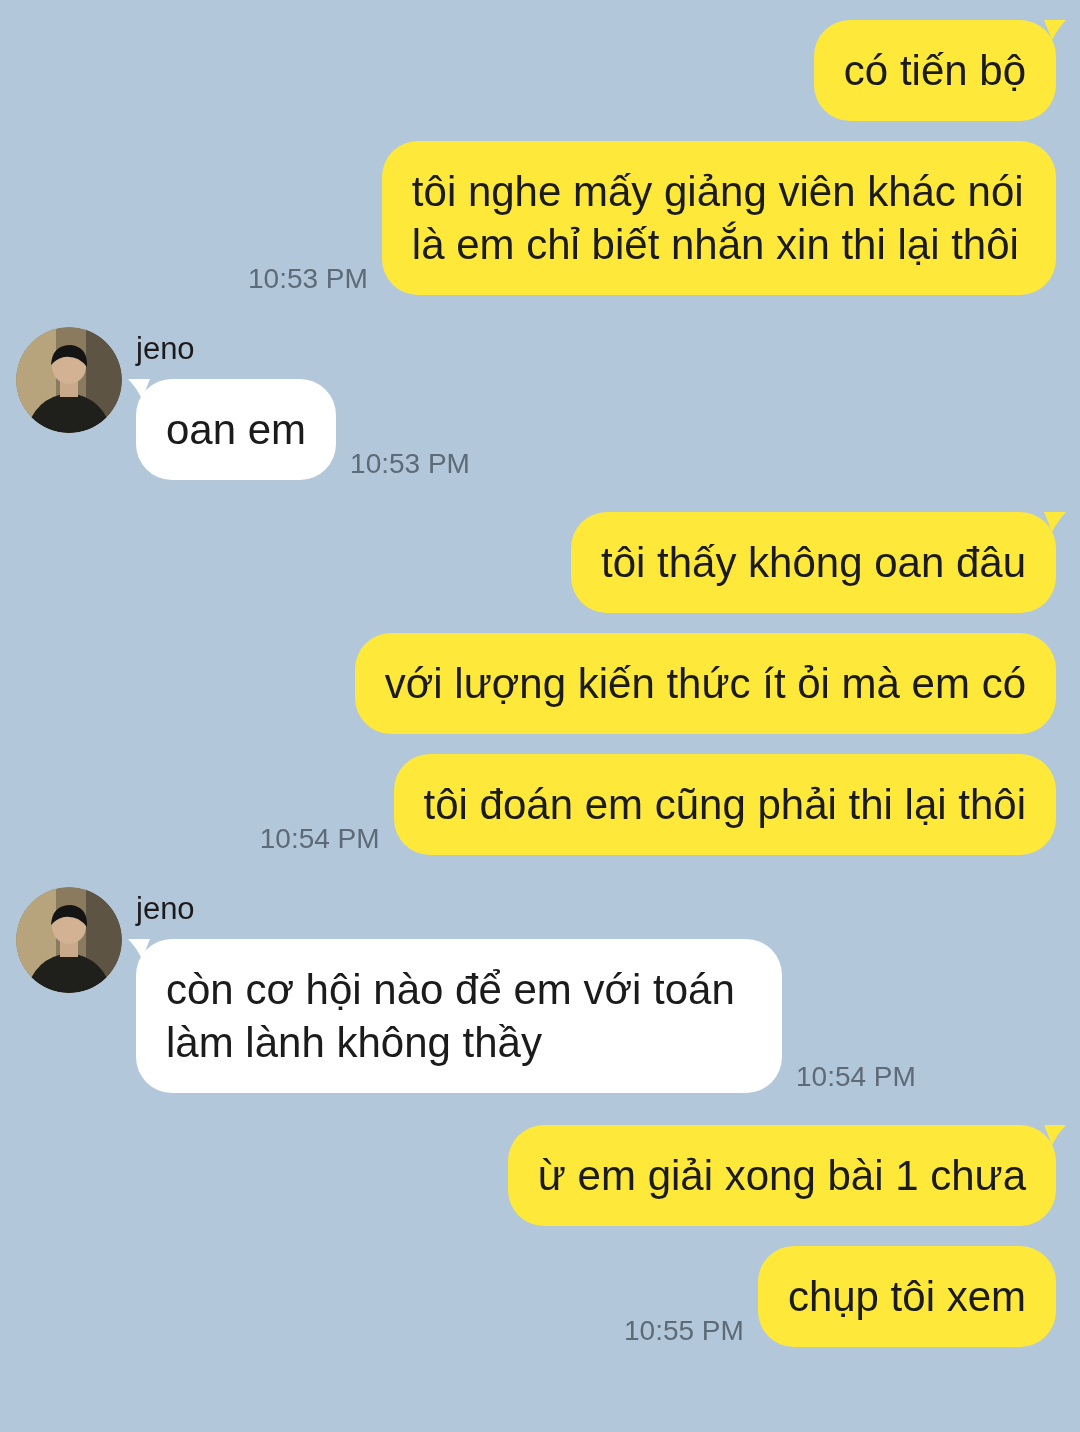  What do you see at coordinates (705, 683) in the screenshot?
I see `sent-message: với lượng kiến thức ít ỏi mà em có` at bounding box center [705, 683].